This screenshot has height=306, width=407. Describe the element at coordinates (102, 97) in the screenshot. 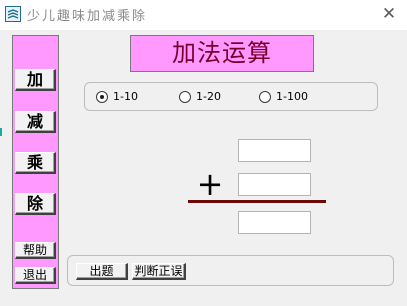

I see `radio-checked-icon` at that location.